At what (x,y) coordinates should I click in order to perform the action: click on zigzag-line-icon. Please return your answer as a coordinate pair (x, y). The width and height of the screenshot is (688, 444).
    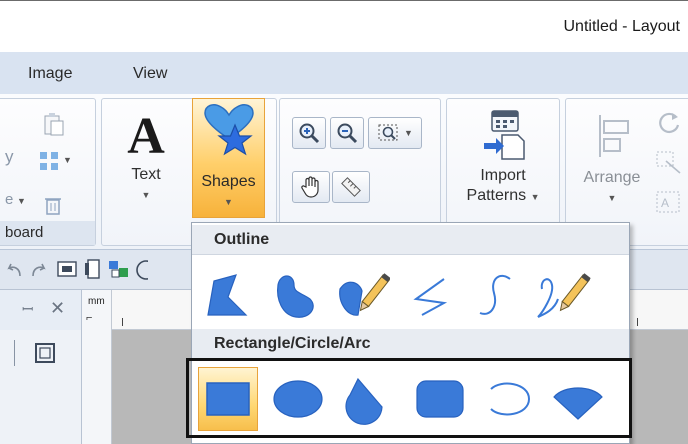
    Looking at the image, I should click on (430, 297).